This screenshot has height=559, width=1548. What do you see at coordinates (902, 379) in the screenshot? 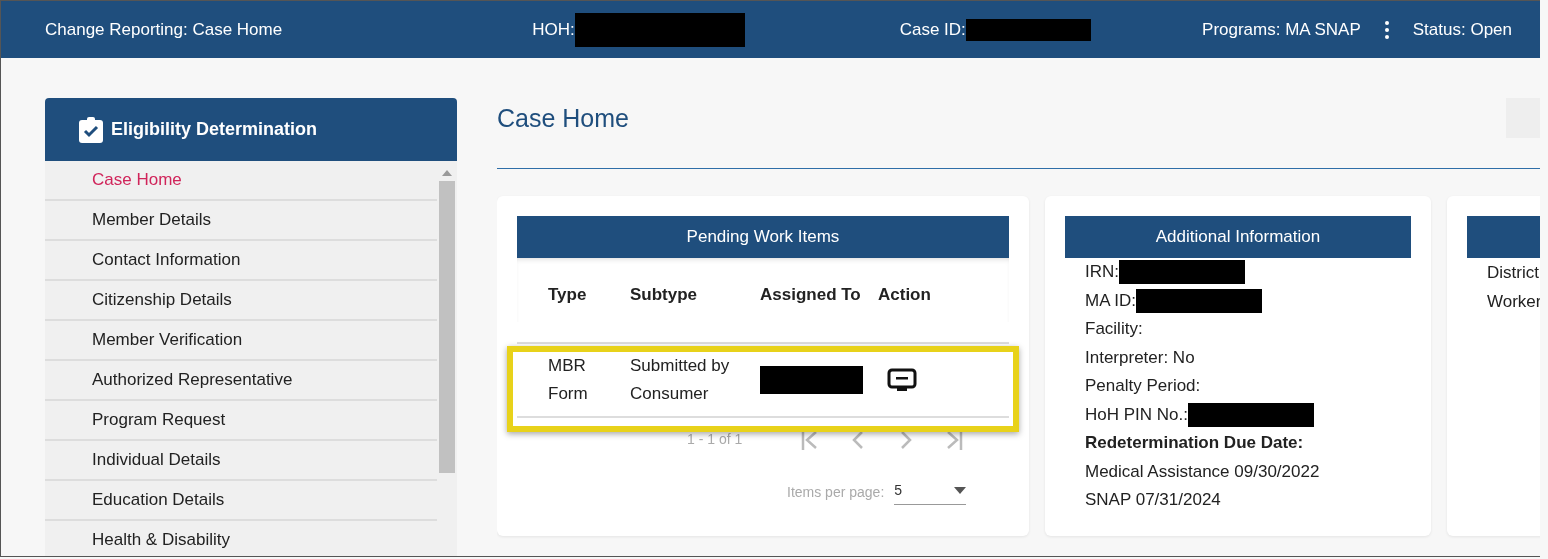
I see `monitor-icon` at bounding box center [902, 379].